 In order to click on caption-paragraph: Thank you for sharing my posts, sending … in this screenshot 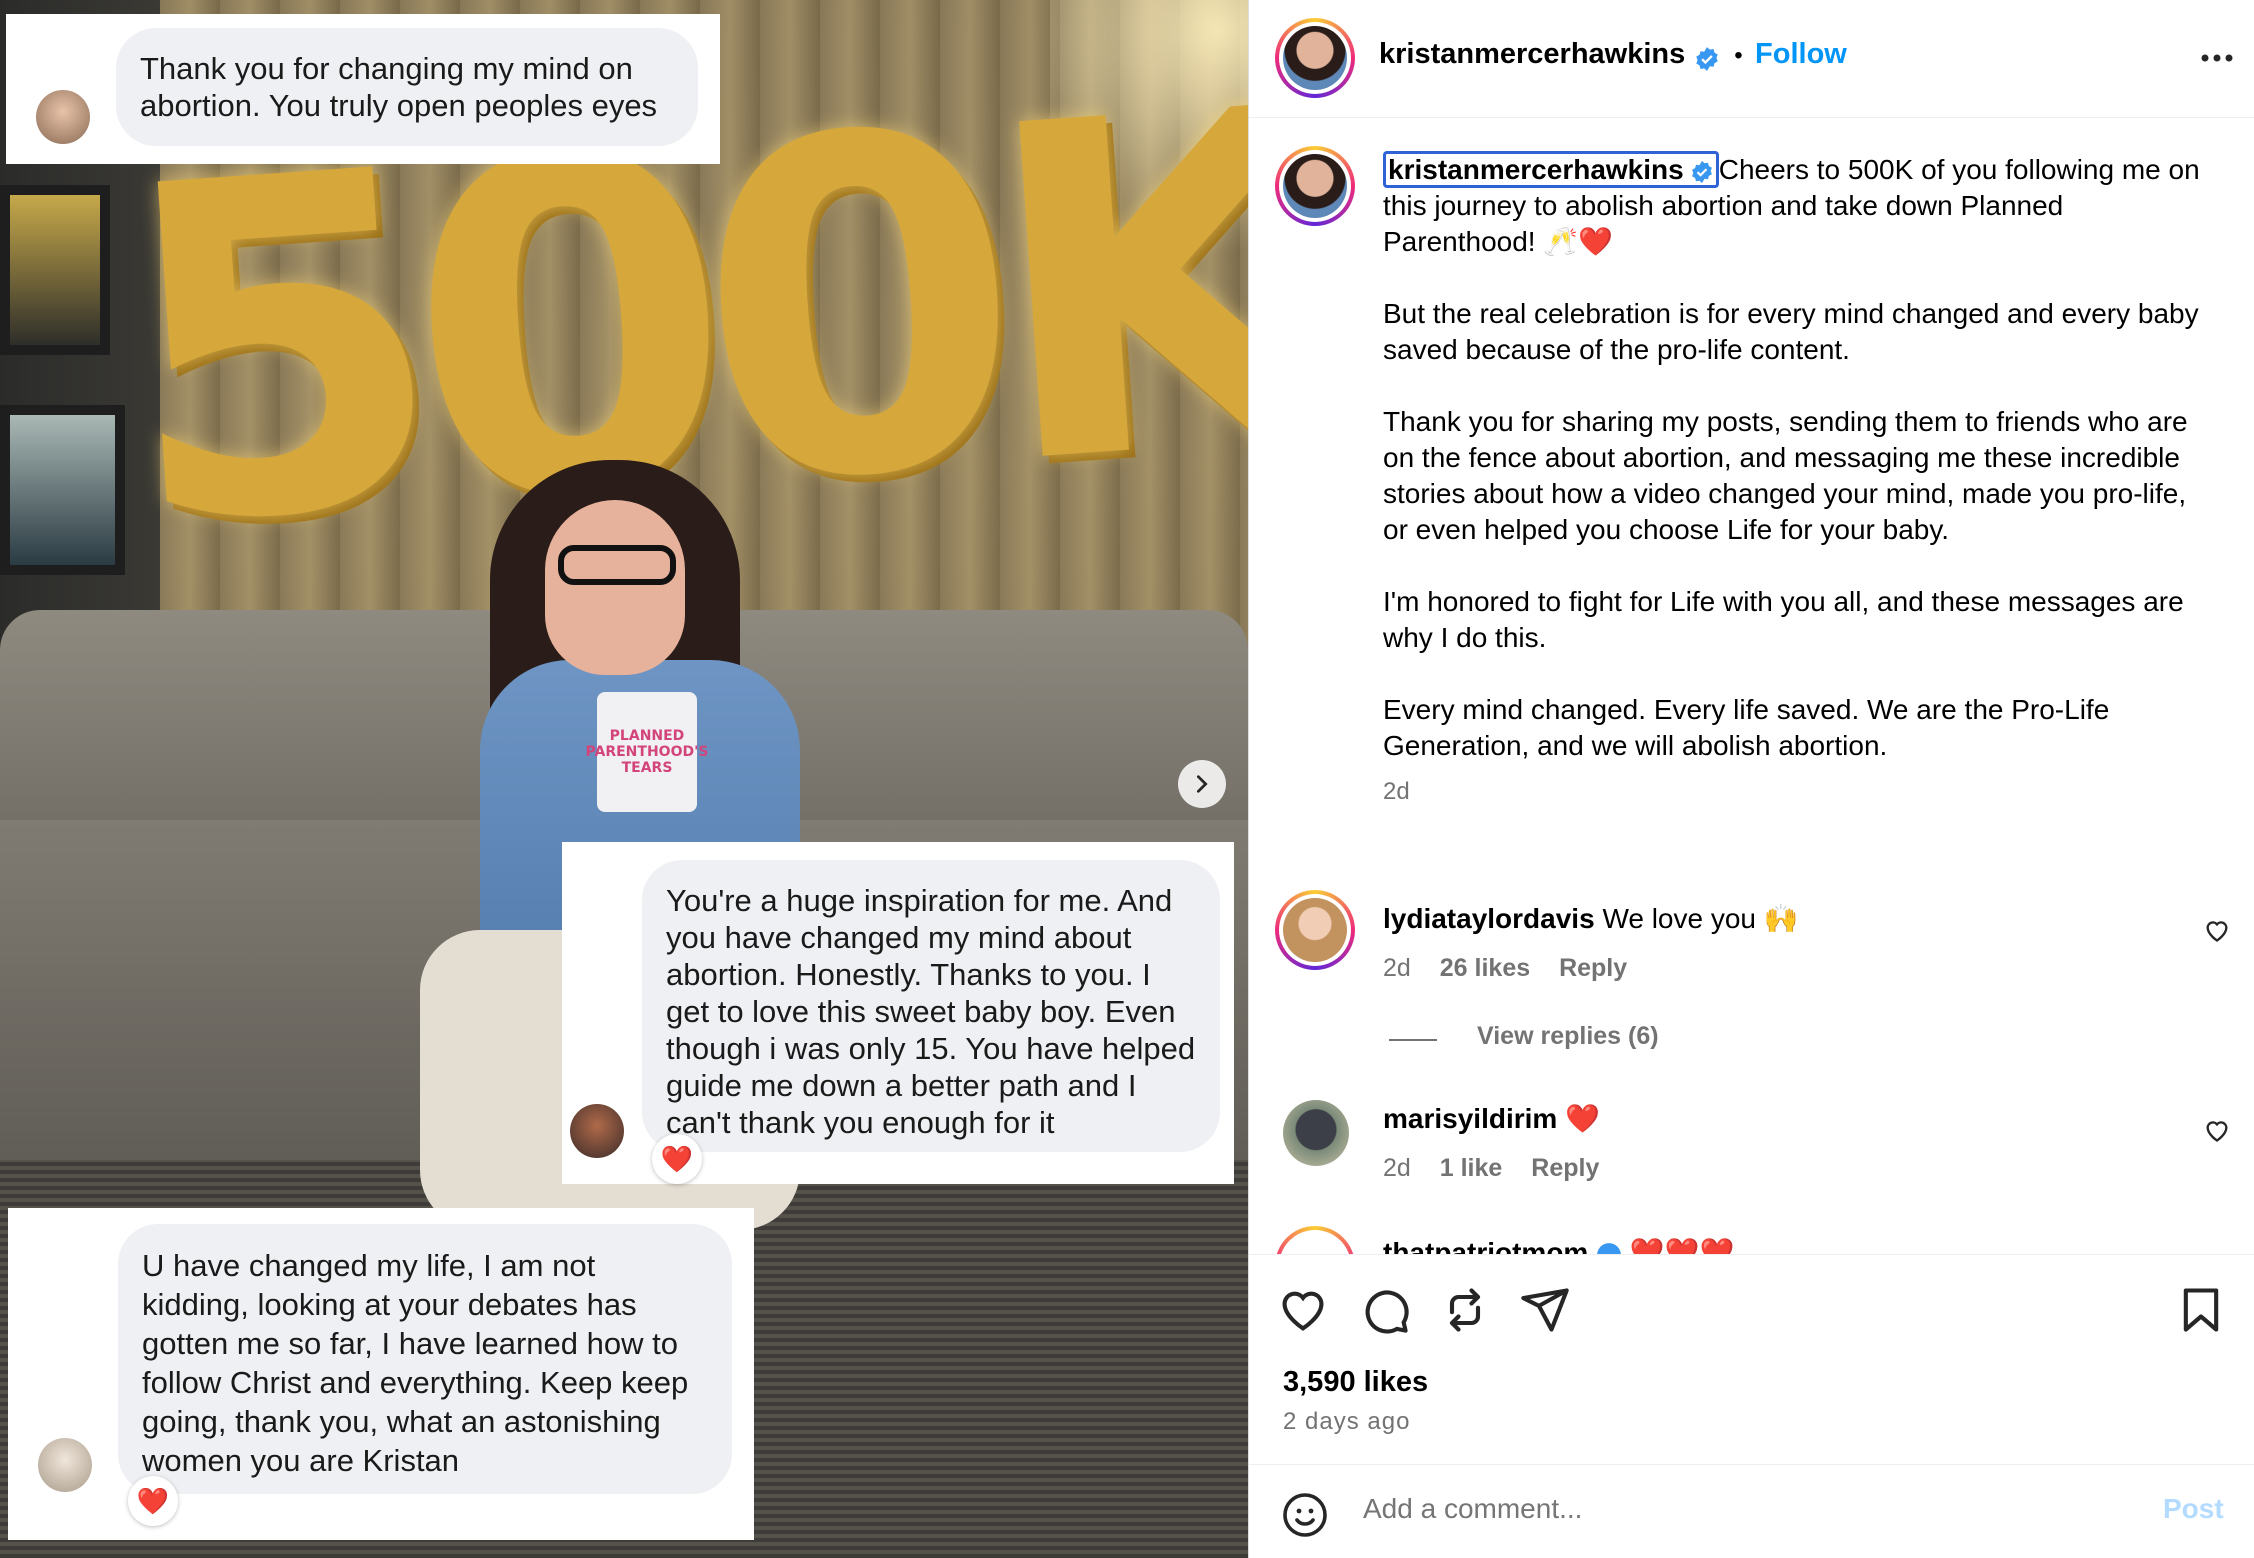, I will do `click(1785, 475)`.